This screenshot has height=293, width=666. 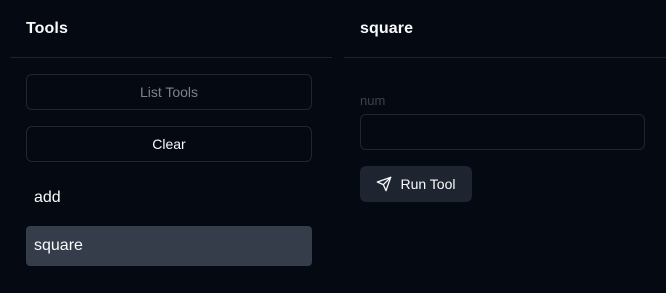 What do you see at coordinates (169, 246) in the screenshot?
I see `tool-item-square: square` at bounding box center [169, 246].